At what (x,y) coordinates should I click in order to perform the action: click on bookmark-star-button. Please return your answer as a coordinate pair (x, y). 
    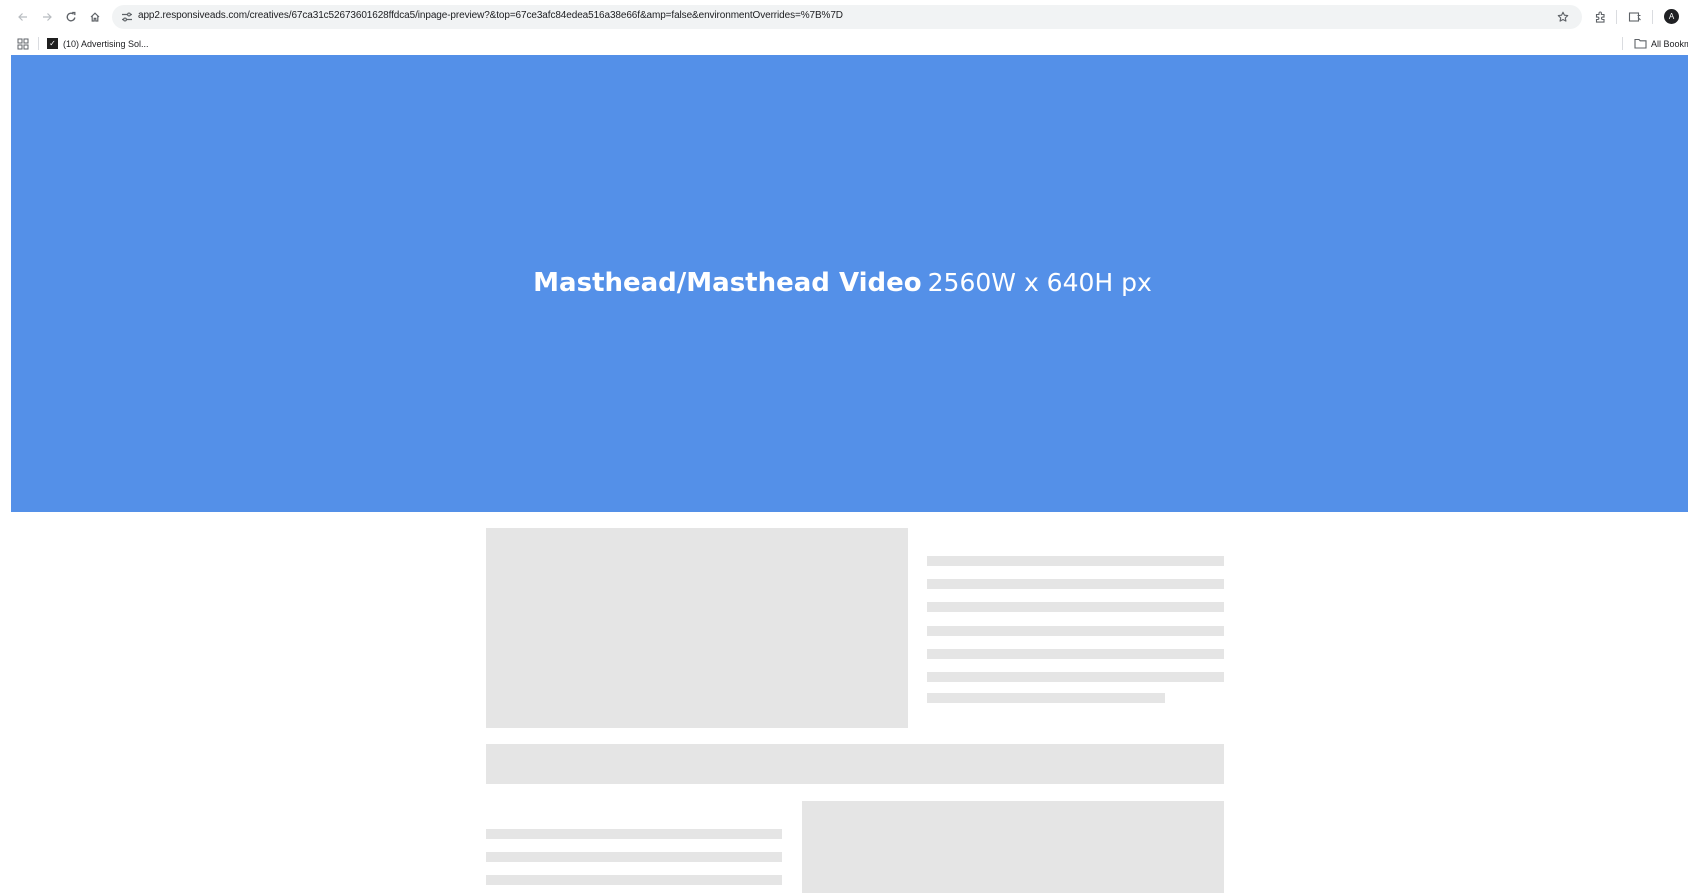
    Looking at the image, I should click on (1563, 17).